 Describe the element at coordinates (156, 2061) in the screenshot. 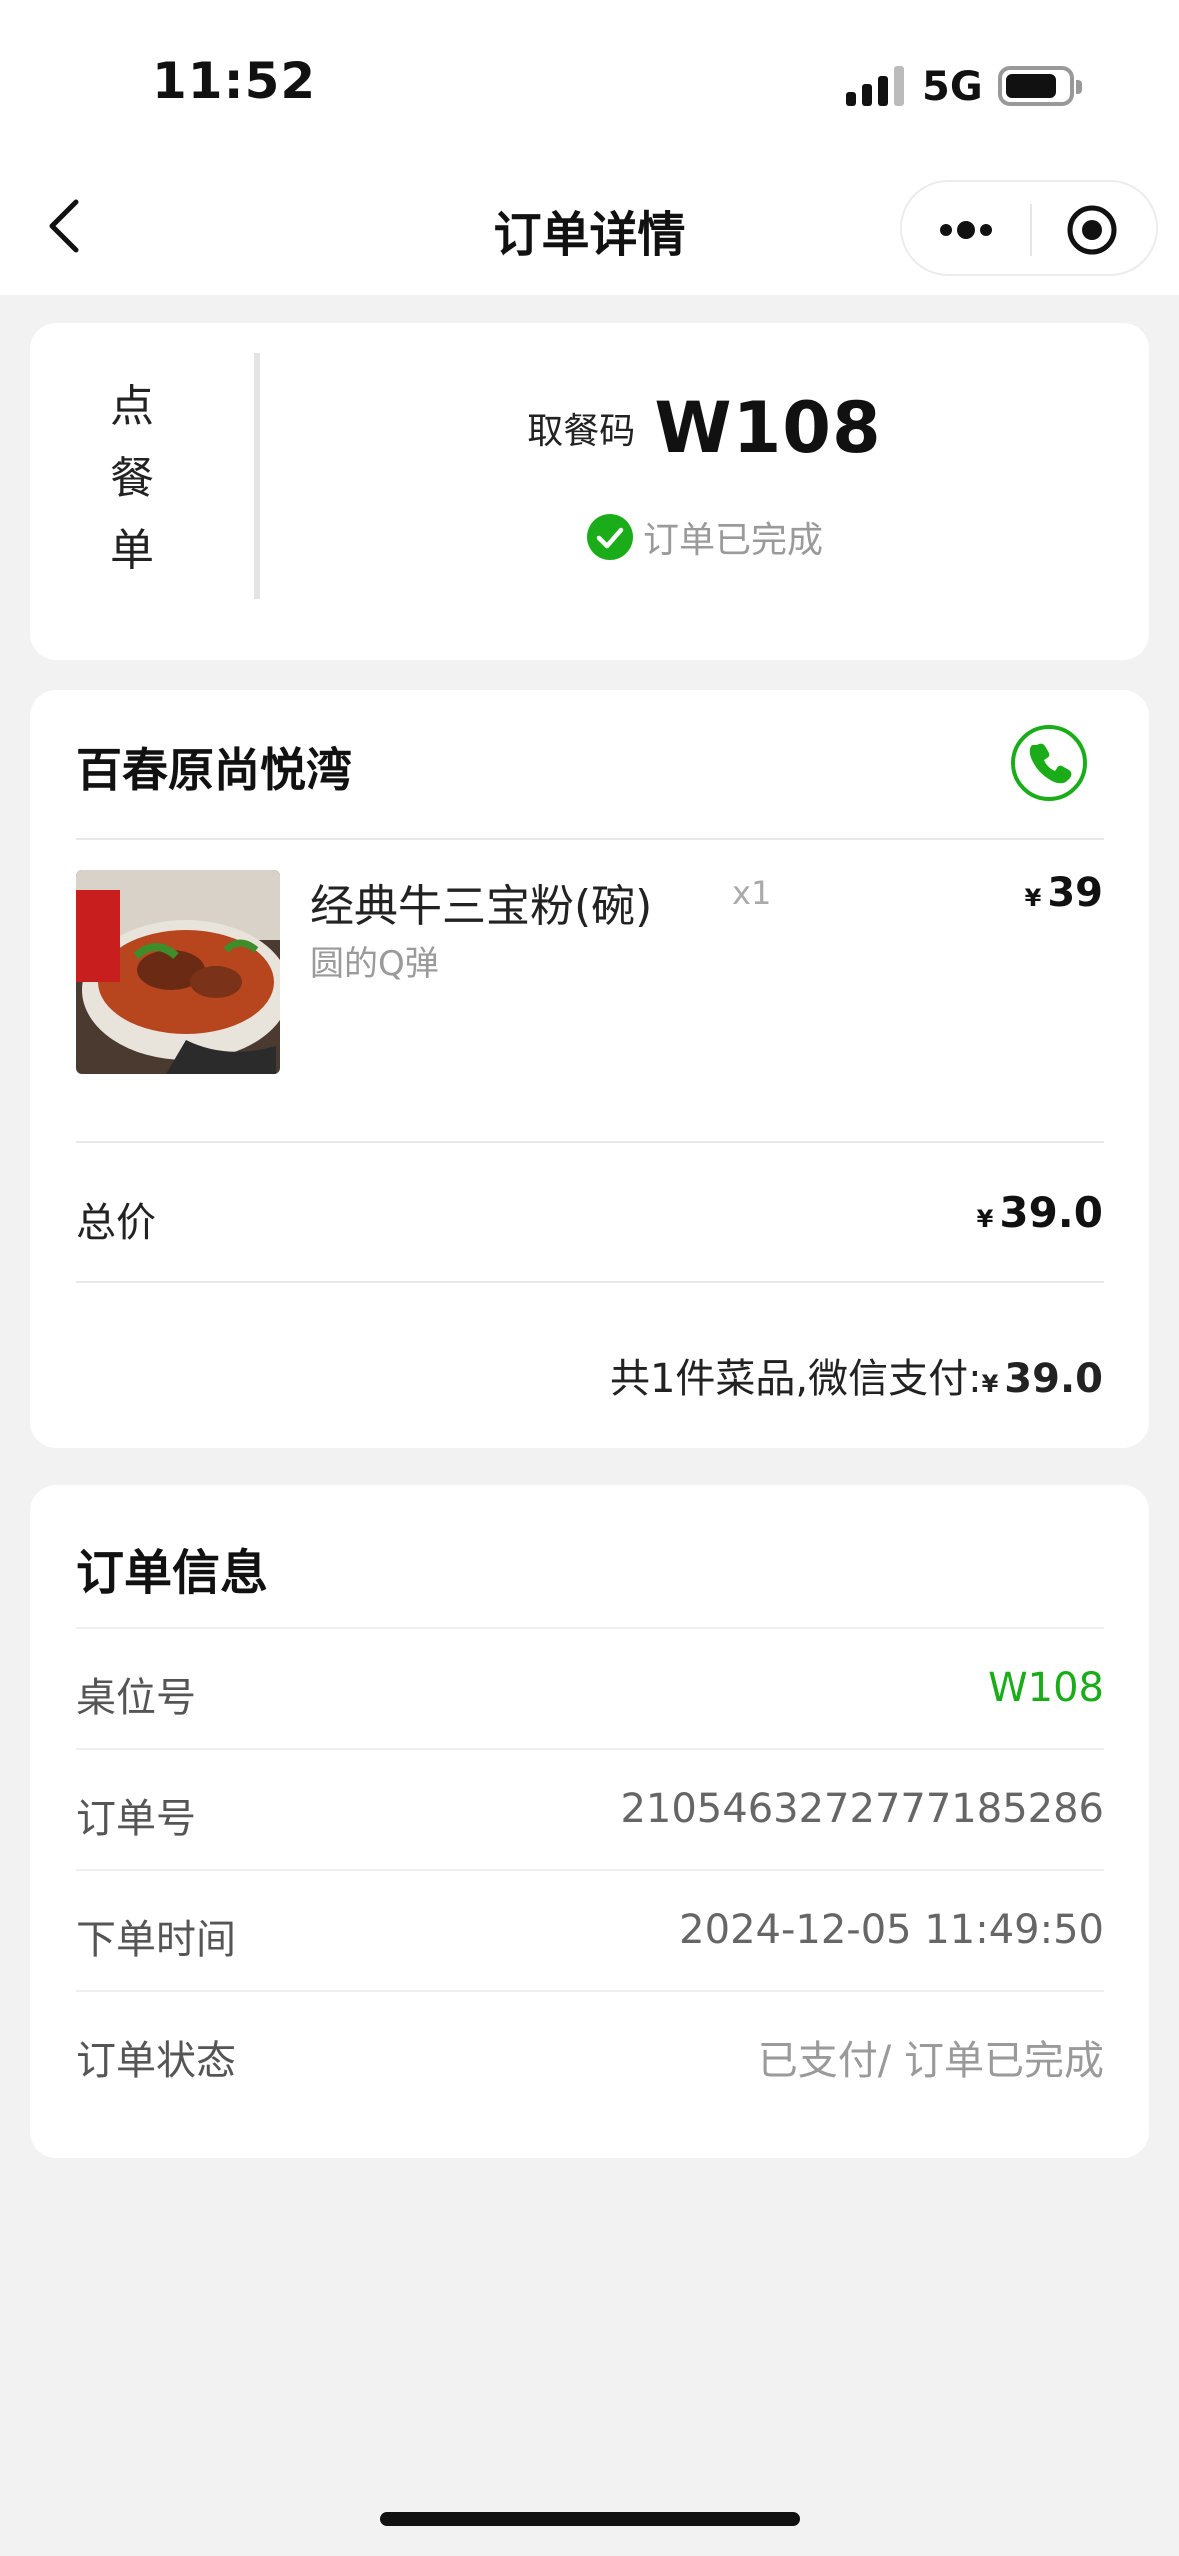

I see `info-label: 订单状态` at that location.